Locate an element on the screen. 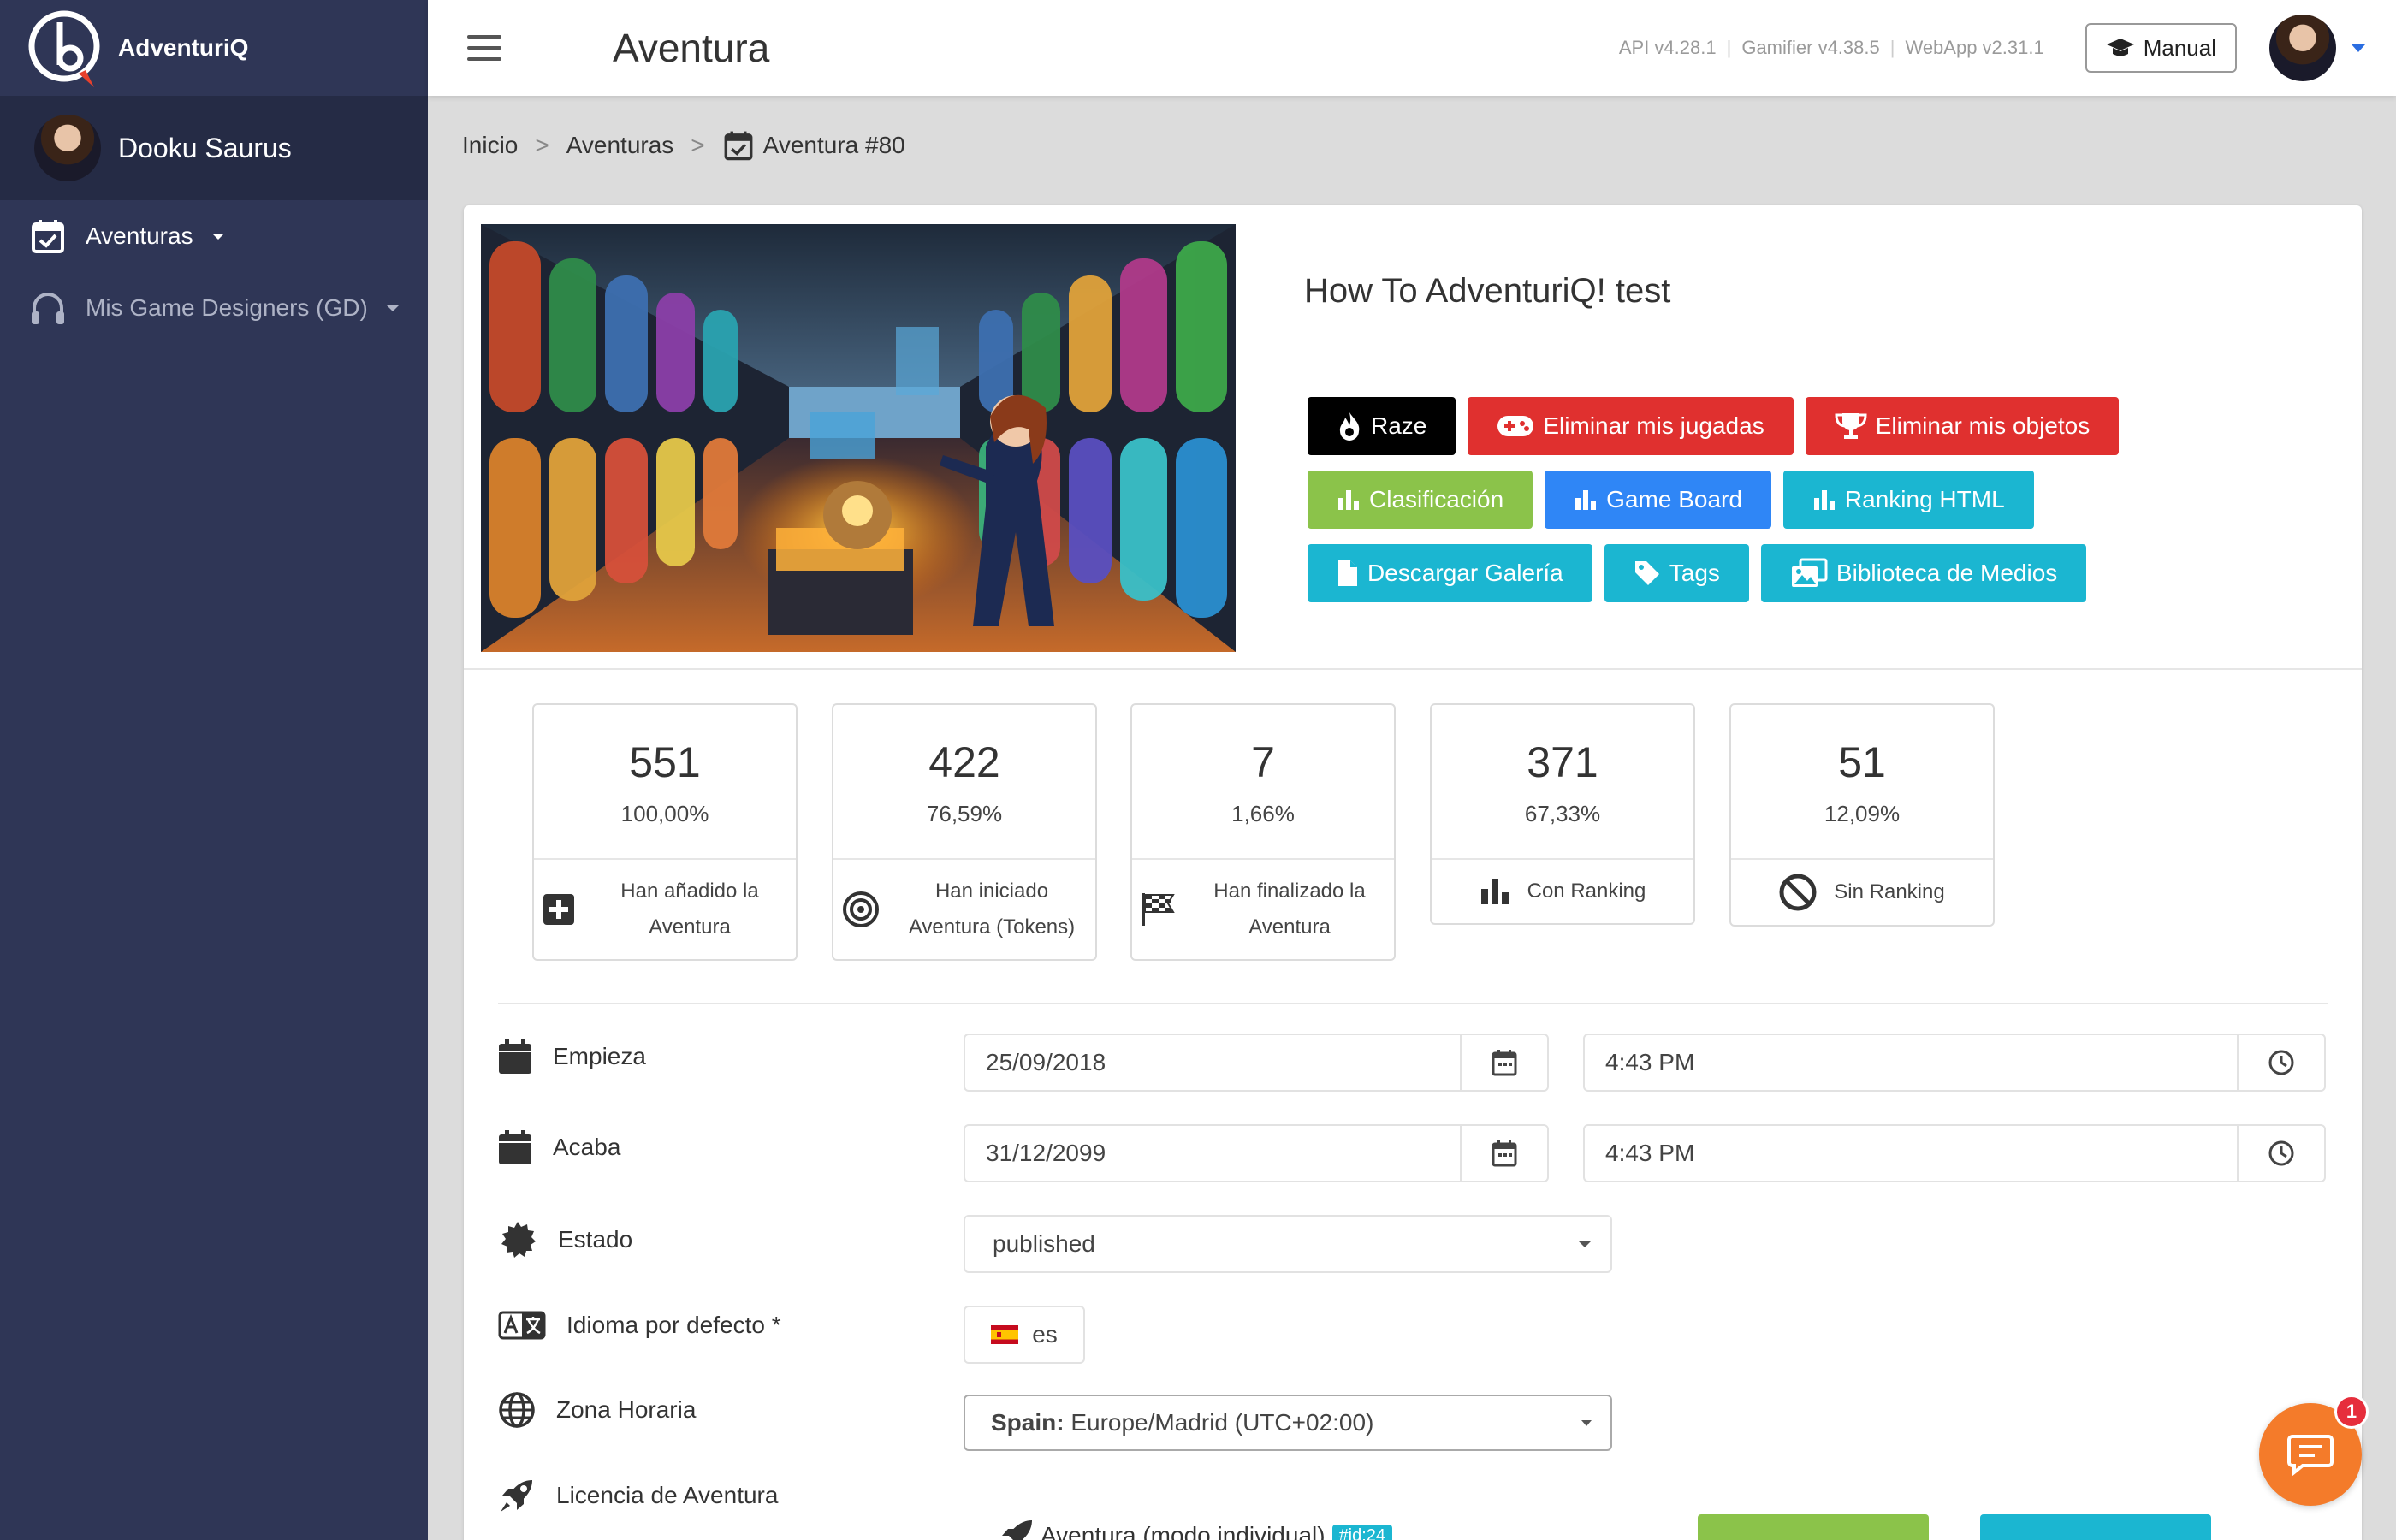 The height and width of the screenshot is (1540, 2396). end-label-row: Acaba is located at coordinates (559, 1147).